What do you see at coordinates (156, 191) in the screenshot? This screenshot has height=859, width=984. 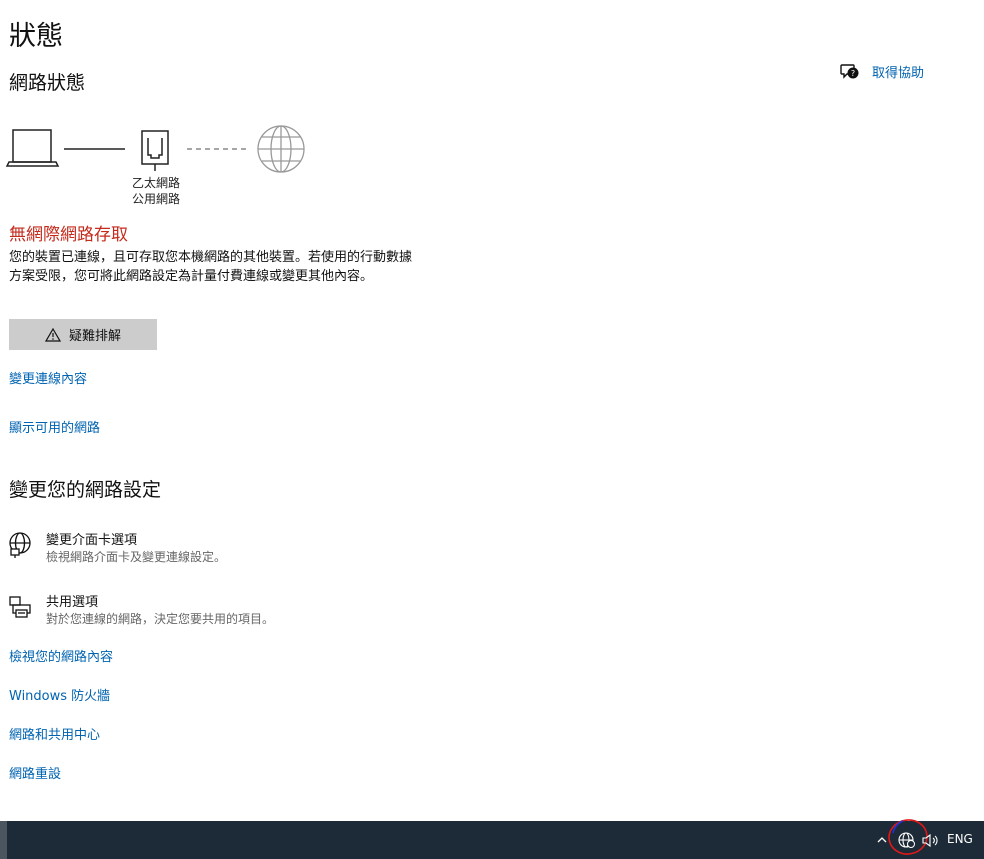 I see `connection-info: 乙太網路 公用網路` at bounding box center [156, 191].